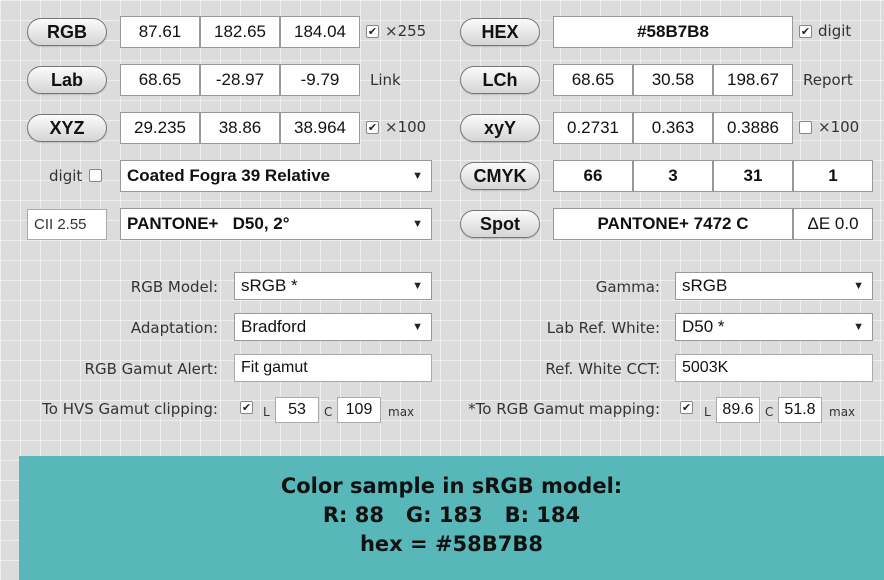 This screenshot has width=884, height=580. I want to click on hvs-c-field: 109, so click(359, 410).